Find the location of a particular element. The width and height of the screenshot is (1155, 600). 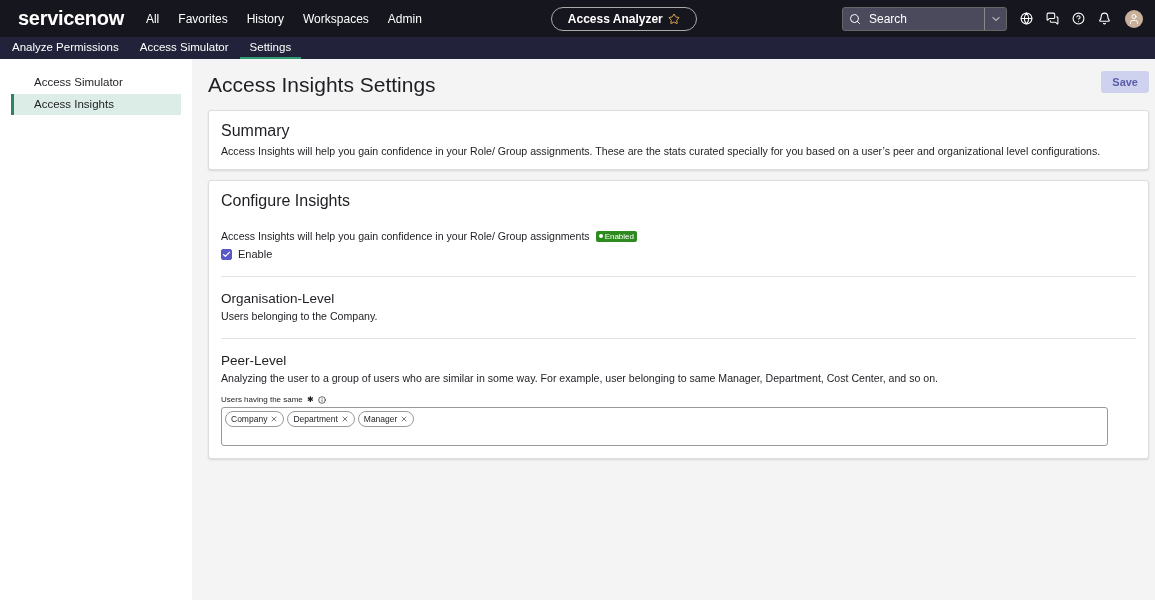

card-title: Configure Insights is located at coordinates (286, 201).